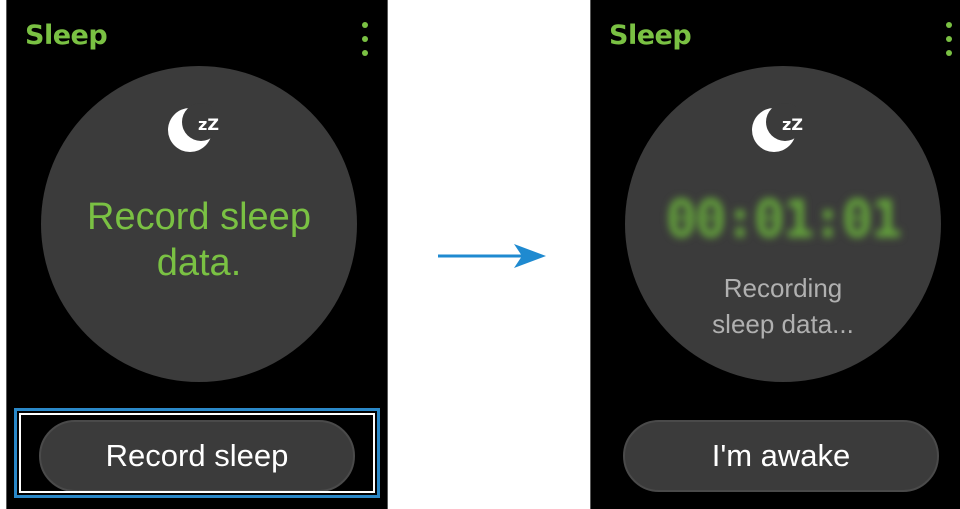 This screenshot has width=960, height=509. What do you see at coordinates (199, 240) in the screenshot?
I see `record-prompt: Record sleep data.` at bounding box center [199, 240].